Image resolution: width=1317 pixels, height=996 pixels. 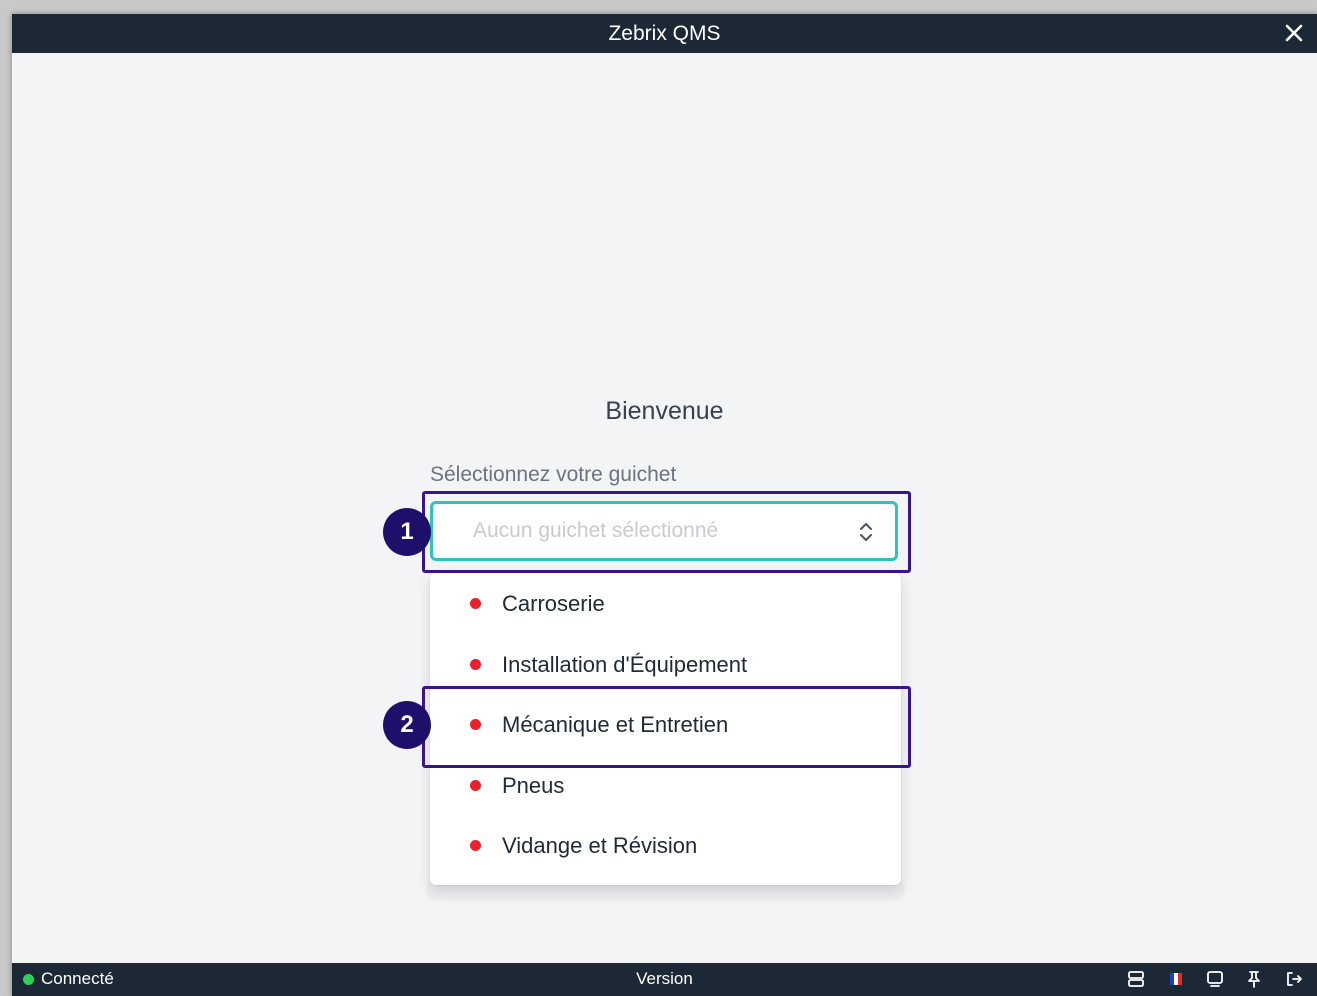 I want to click on counter-option-label: Mécanique et Entretien, so click(x=615, y=724).